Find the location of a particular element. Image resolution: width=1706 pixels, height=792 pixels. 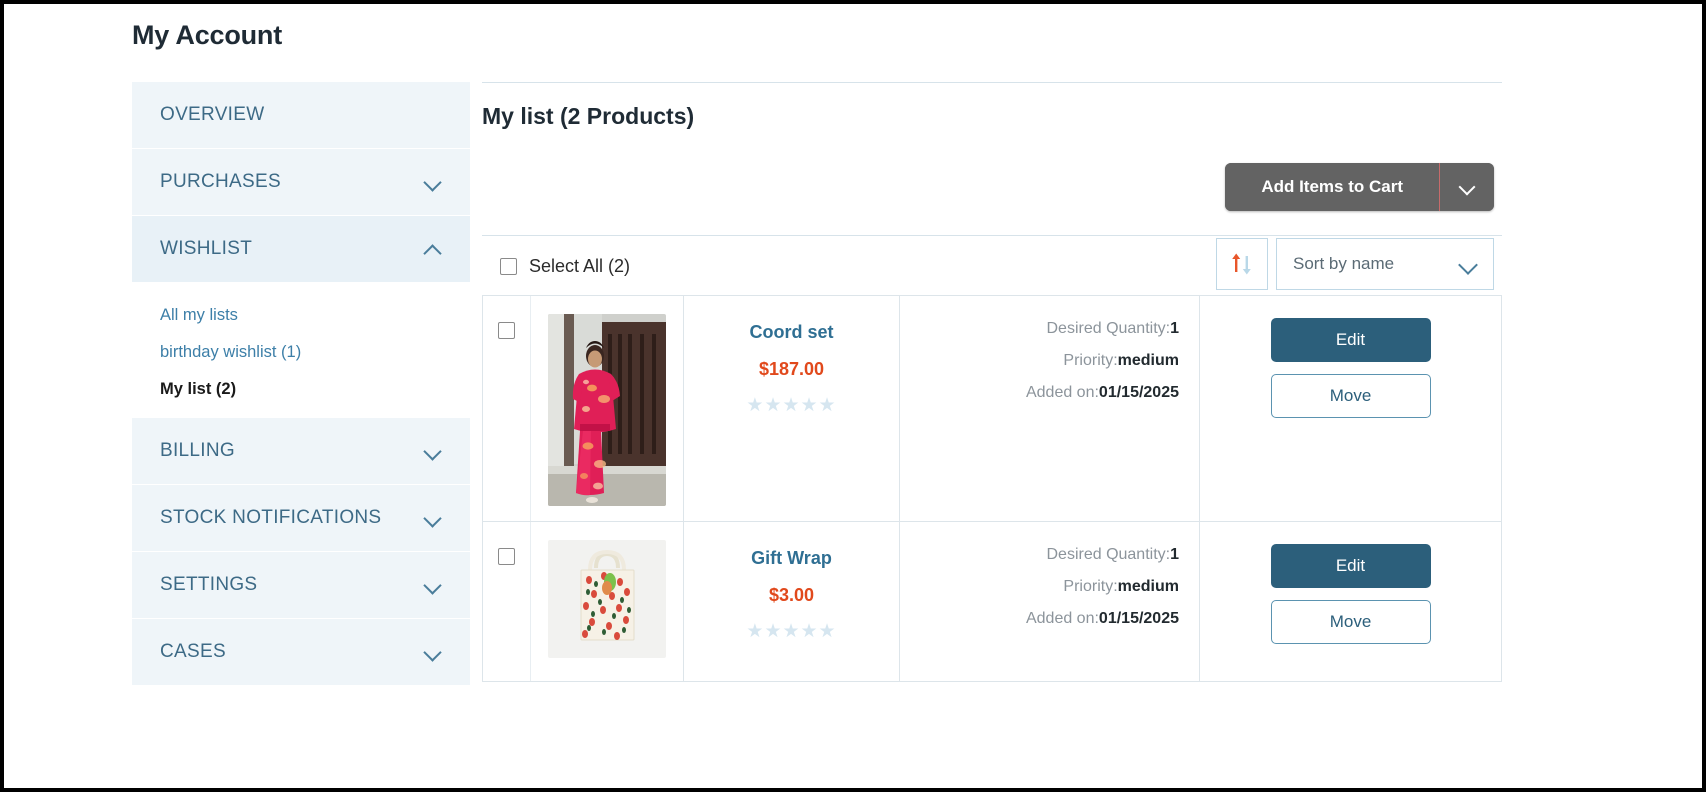

add-items-to-cart-group: Add Items to Cart is located at coordinates (1359, 187).